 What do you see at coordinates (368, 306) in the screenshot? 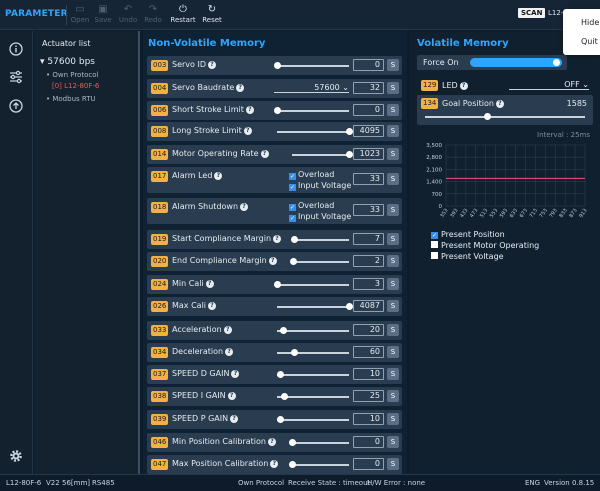
I see `value-field: 4087` at bounding box center [368, 306].